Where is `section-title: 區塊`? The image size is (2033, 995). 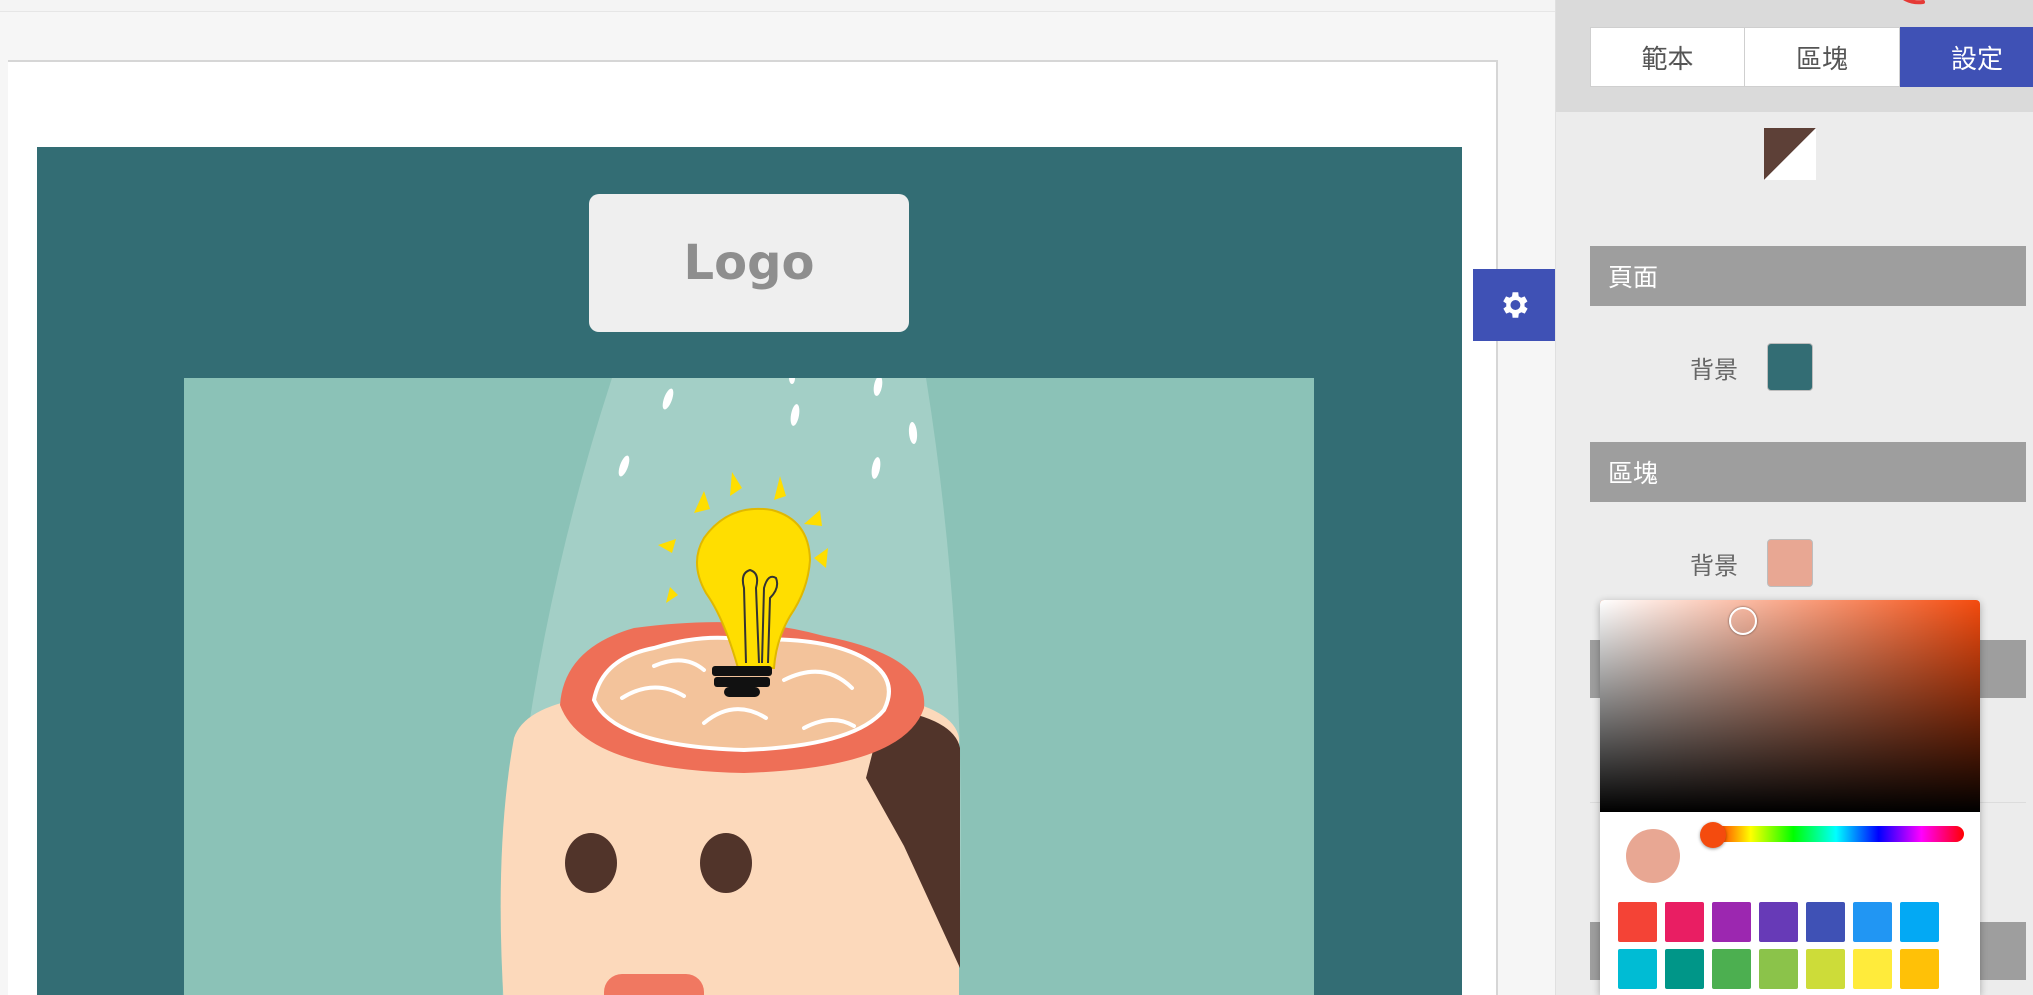 section-title: 區塊 is located at coordinates (1633, 473).